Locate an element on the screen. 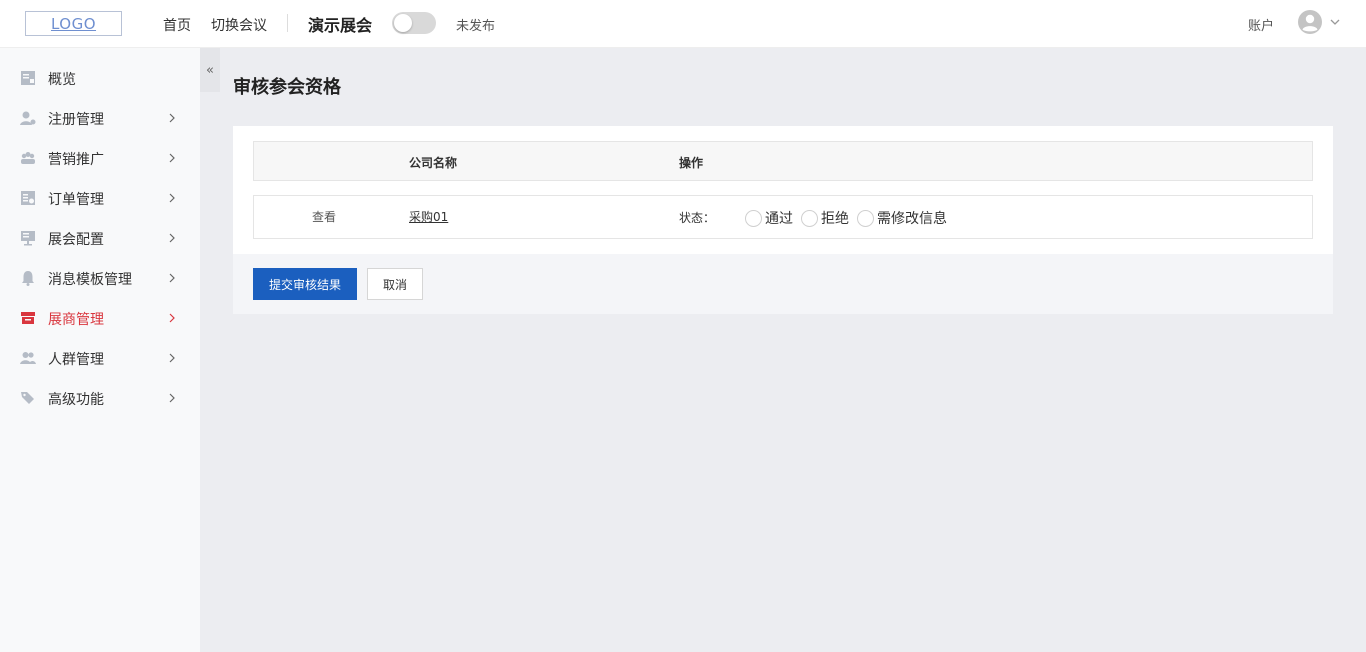  sidebar-item-label: 展会配置 is located at coordinates (76, 240).